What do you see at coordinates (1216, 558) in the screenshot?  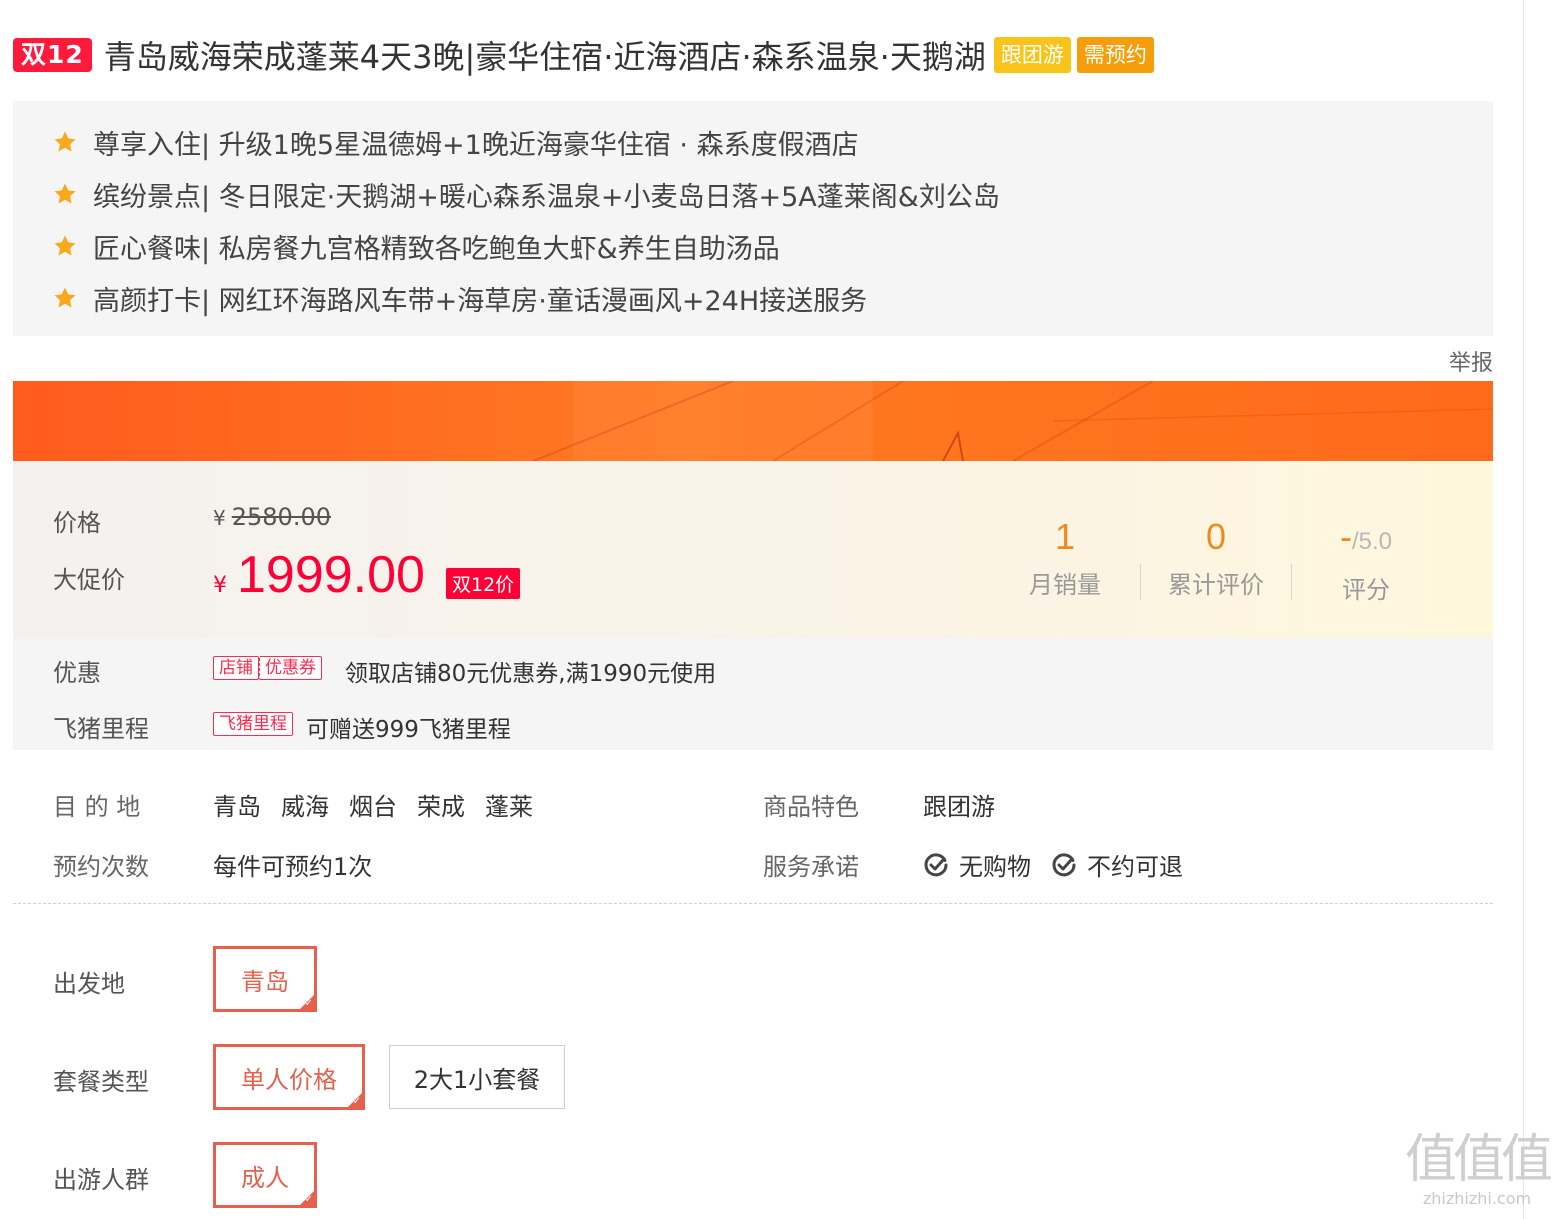 I see `reviews-stat: 0 累计评价` at bounding box center [1216, 558].